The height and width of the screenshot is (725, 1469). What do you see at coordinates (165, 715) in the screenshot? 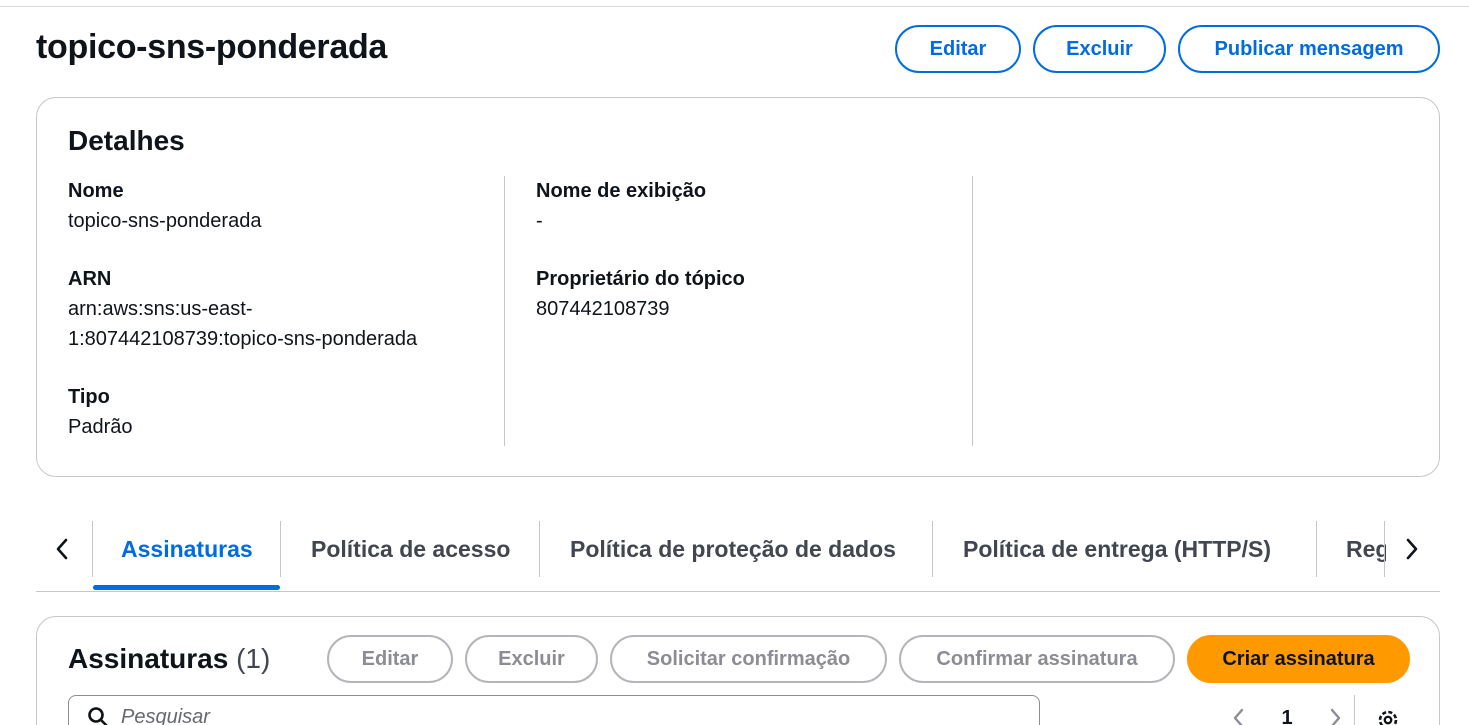
I see `search-placeholder: Pesquisar` at bounding box center [165, 715].